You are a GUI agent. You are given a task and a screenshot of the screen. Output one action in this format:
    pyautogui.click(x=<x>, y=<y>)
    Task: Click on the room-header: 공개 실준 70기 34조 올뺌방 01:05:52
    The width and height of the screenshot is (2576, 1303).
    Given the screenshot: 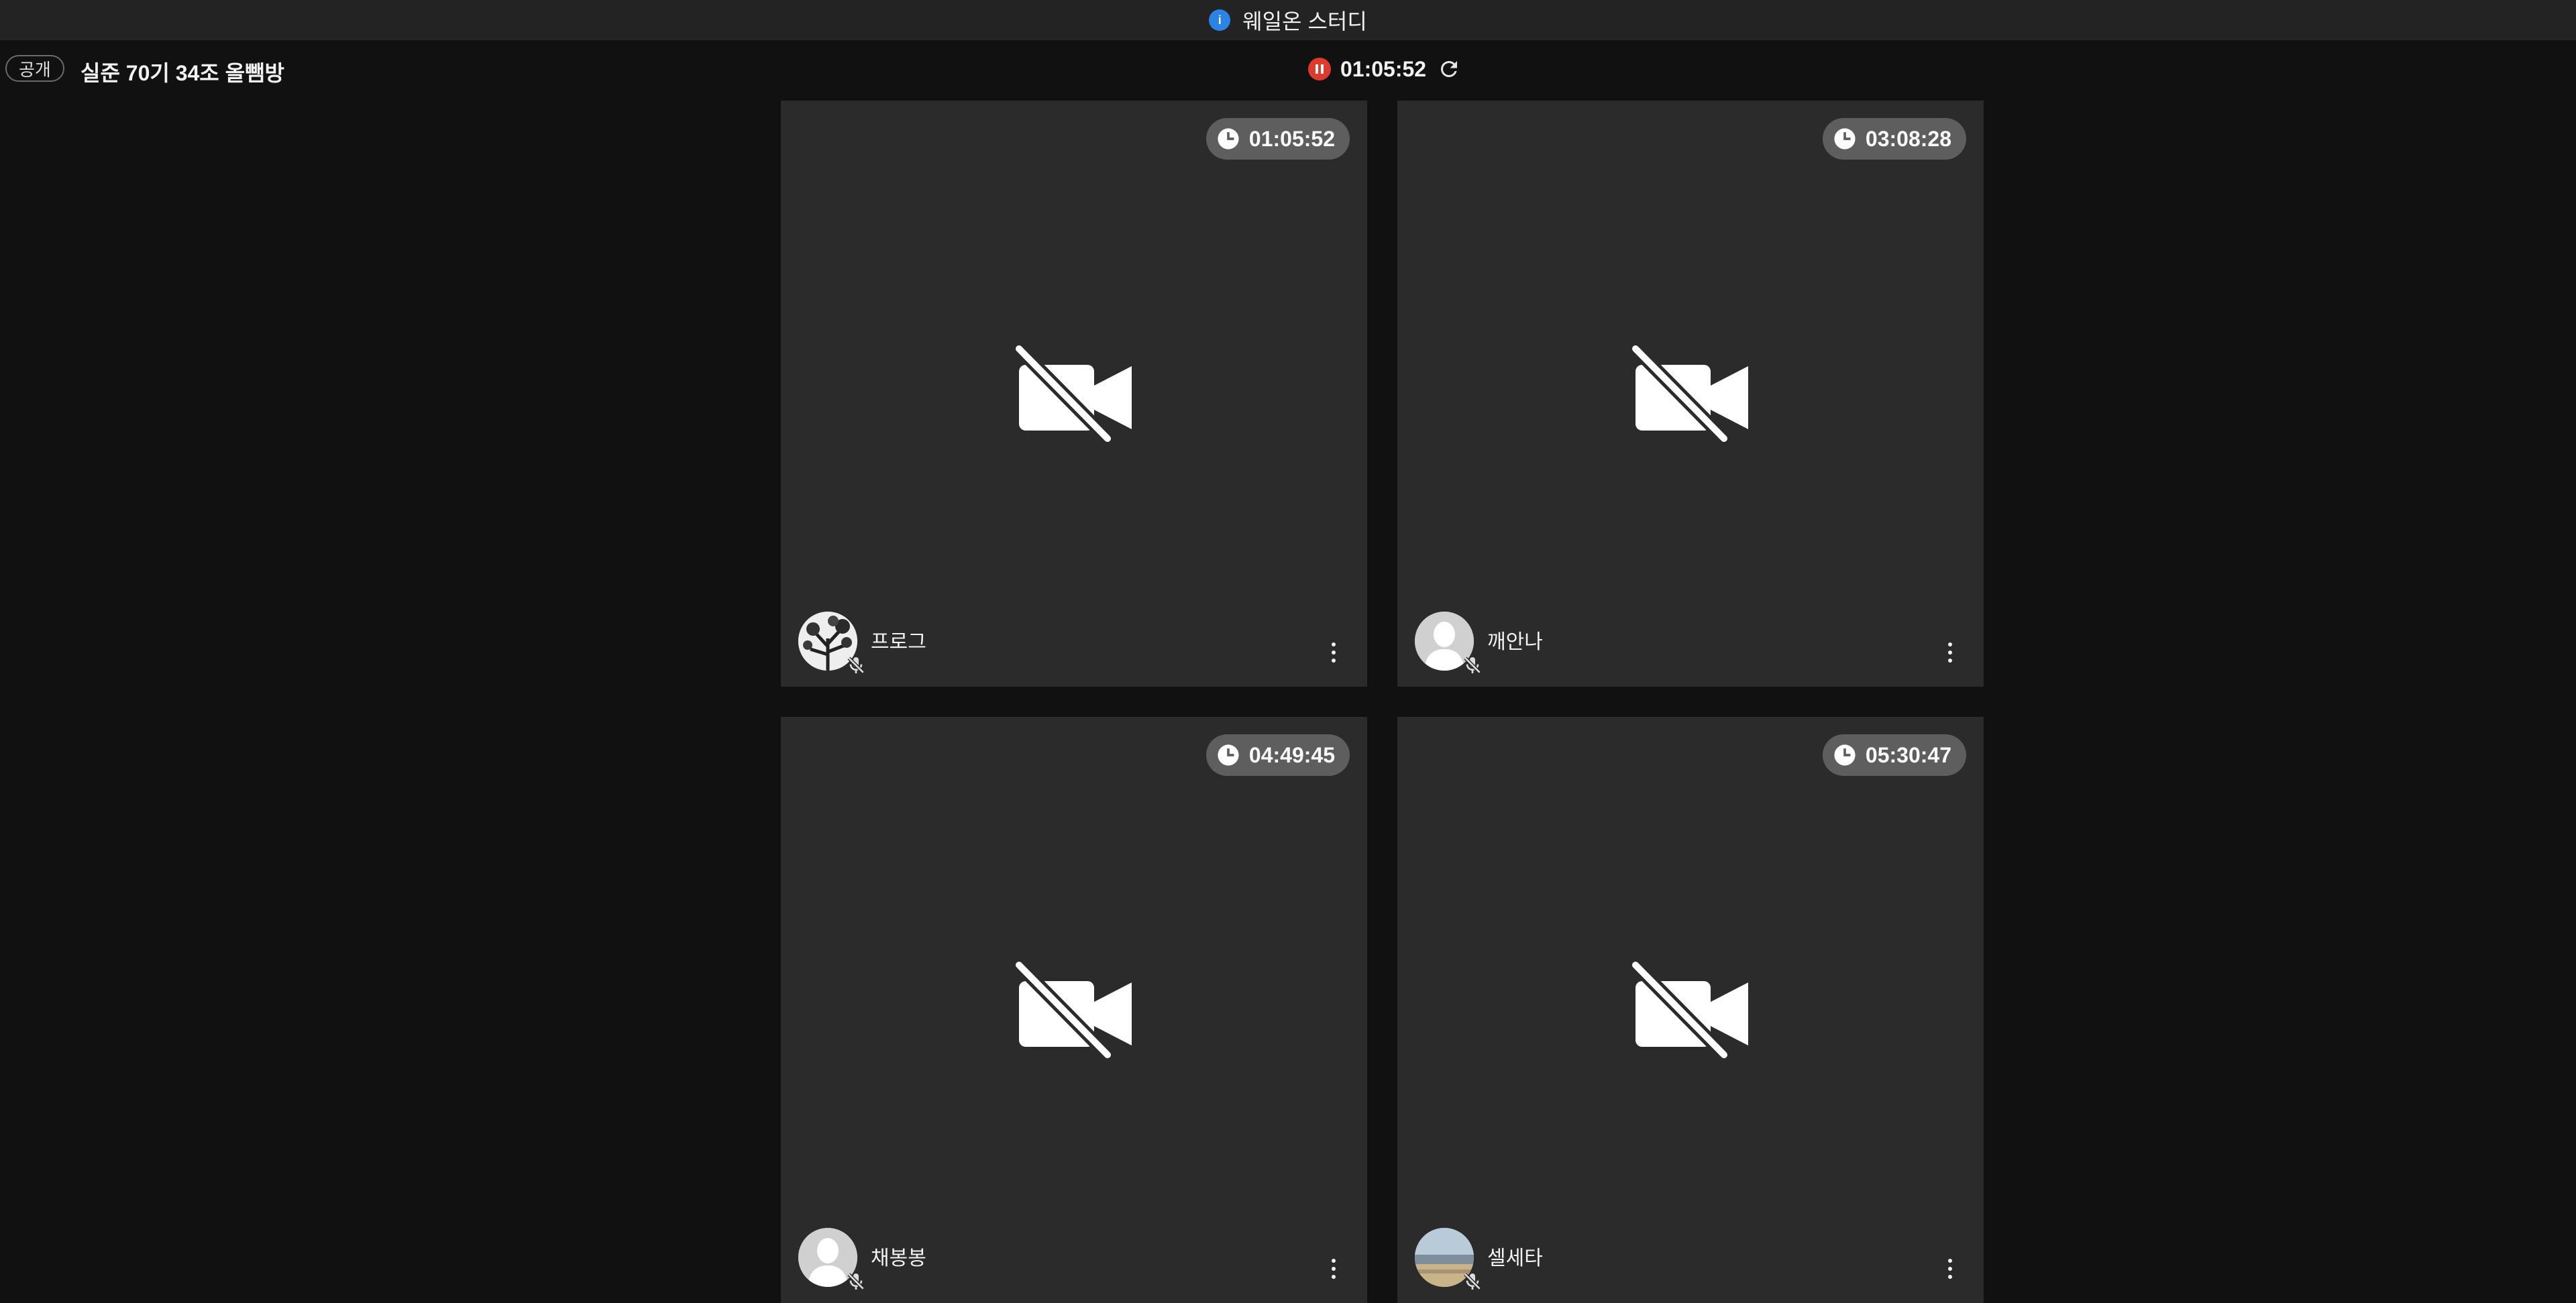 What is the action you would take?
    pyautogui.click(x=1288, y=69)
    